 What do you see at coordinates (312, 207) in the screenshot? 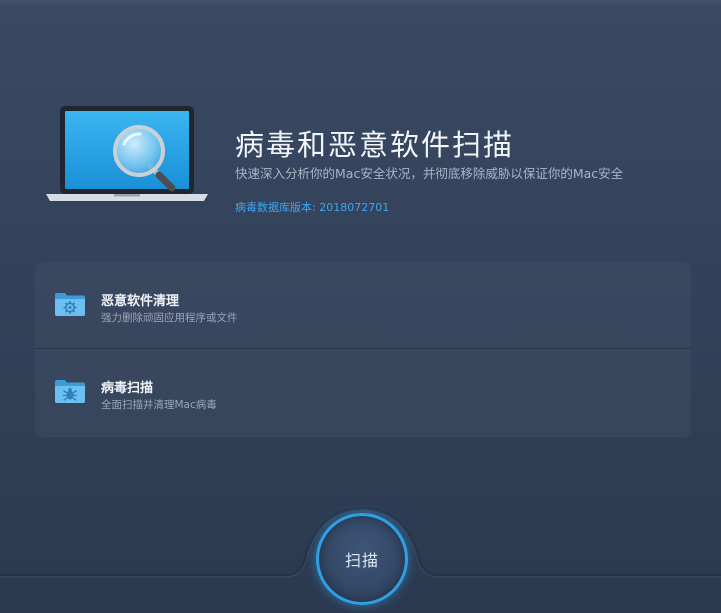
I see `virus-database-version: 病毒数据库版本: 2018072701` at bounding box center [312, 207].